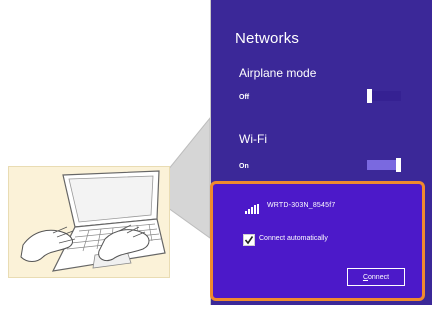 Image resolution: width=432 pixels, height=311 pixels. What do you see at coordinates (244, 97) in the screenshot?
I see `airplane-mode-state: Off` at bounding box center [244, 97].